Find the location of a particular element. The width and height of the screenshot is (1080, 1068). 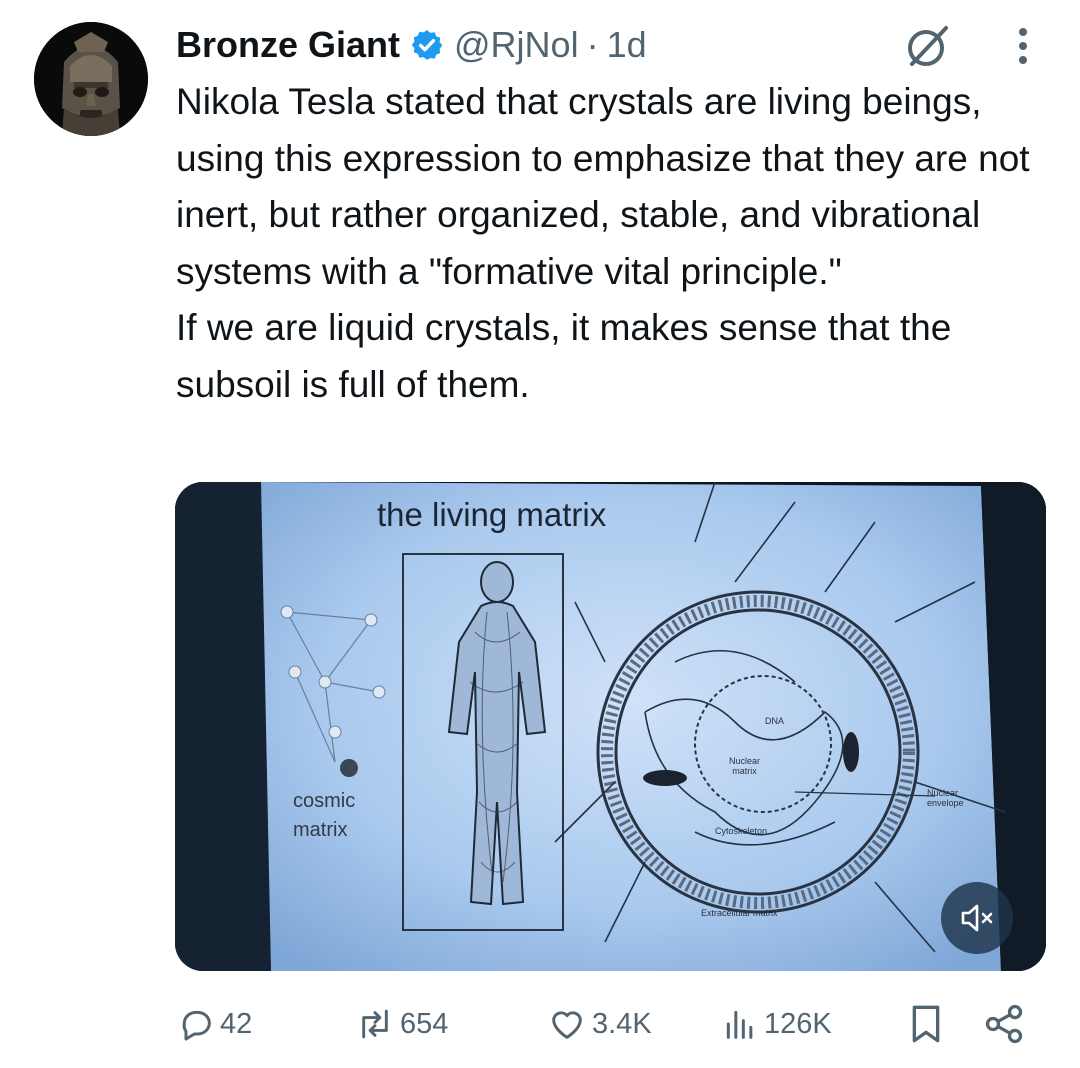

slide-label-cytoskeleton: Cytoskeleton is located at coordinates (741, 831).